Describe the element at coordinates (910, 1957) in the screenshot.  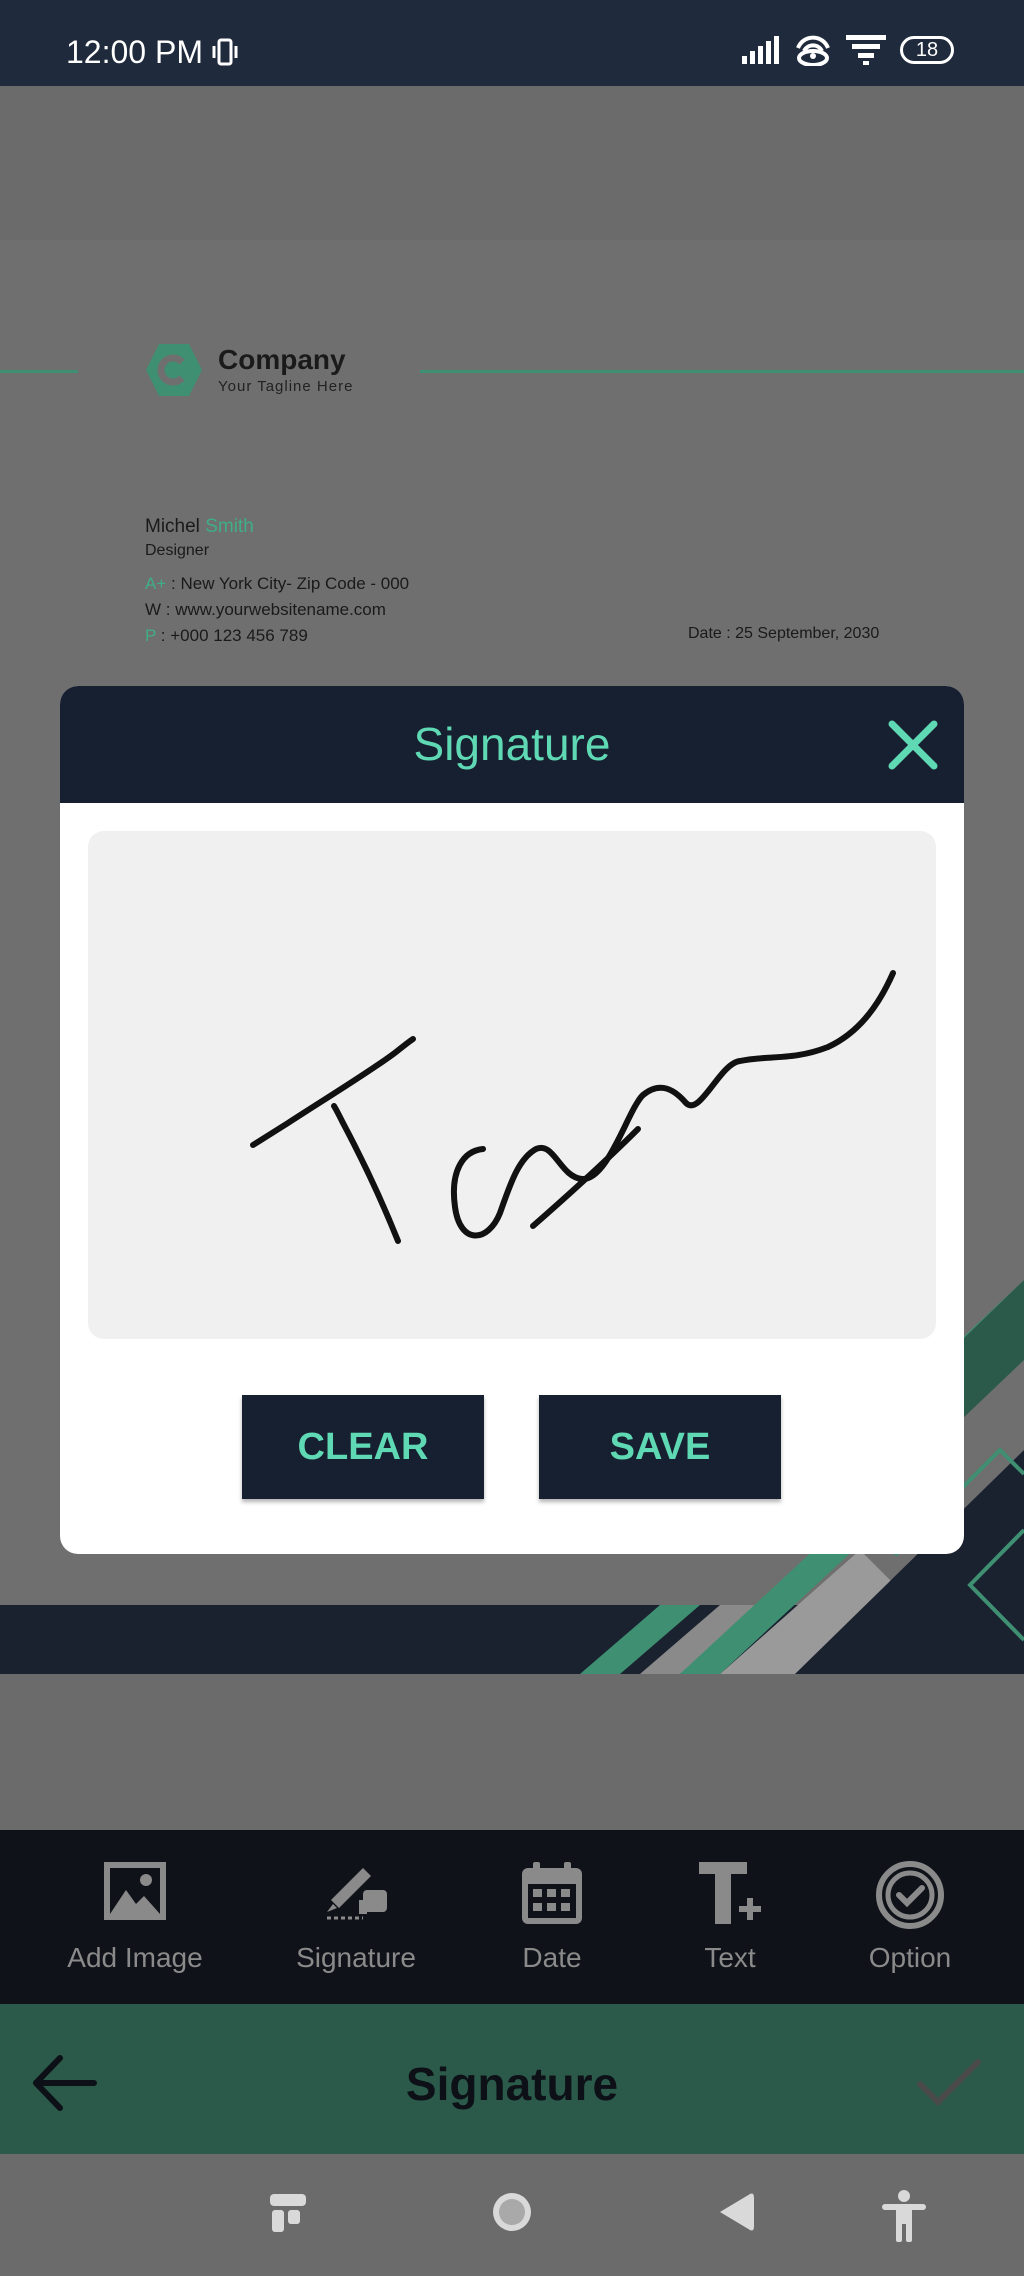
I see `tool-label: Option` at that location.